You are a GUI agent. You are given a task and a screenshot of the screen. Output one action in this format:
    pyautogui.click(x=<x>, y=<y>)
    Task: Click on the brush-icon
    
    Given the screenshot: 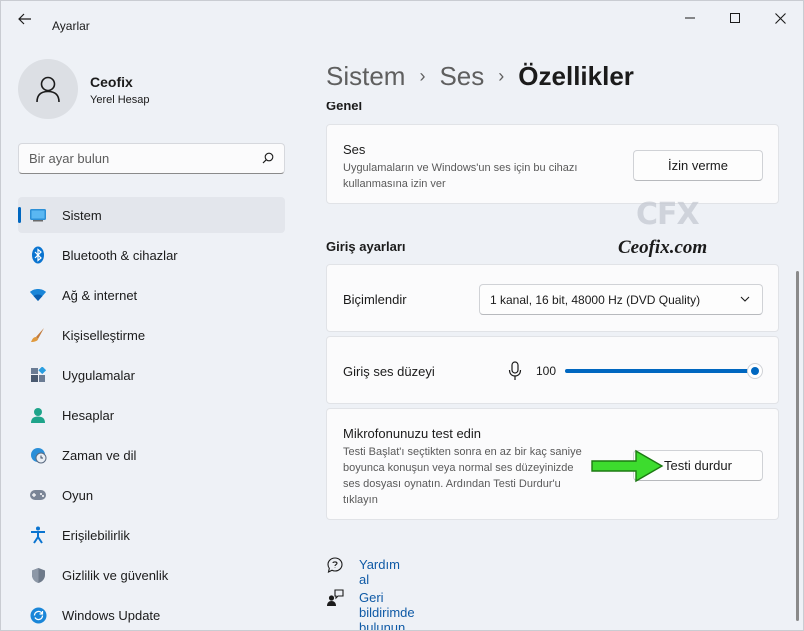 What is the action you would take?
    pyautogui.click(x=38, y=335)
    